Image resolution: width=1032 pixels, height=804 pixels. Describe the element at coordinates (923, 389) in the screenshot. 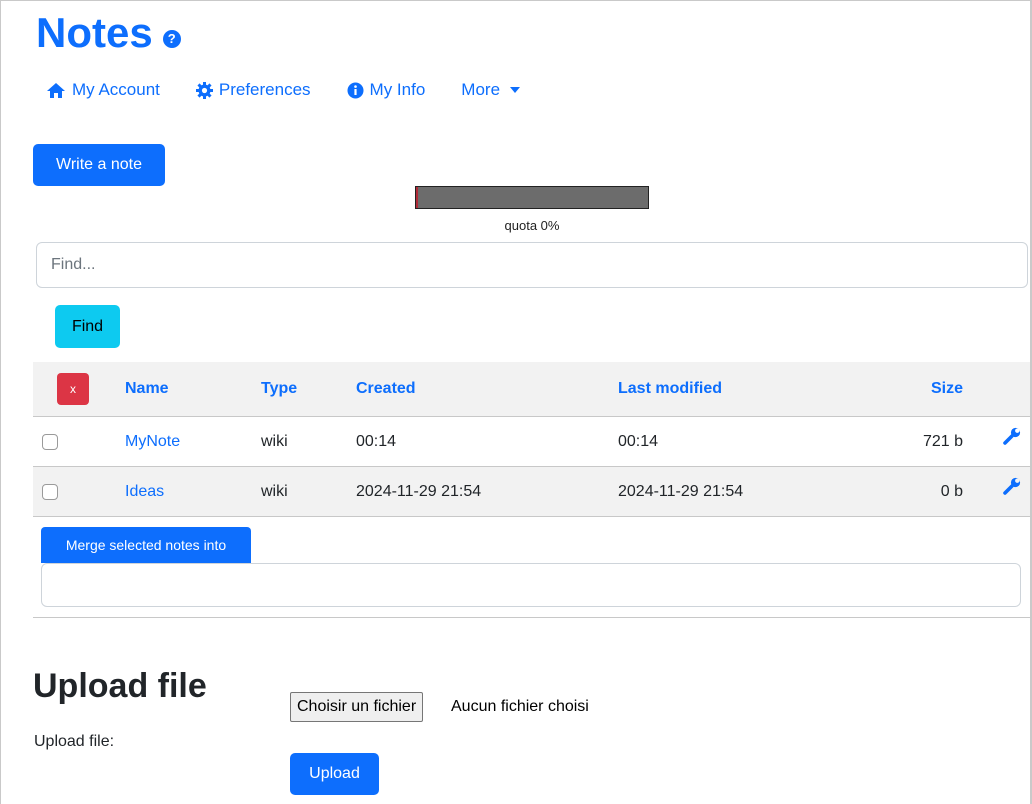

I see `column-header-size: Size` at that location.